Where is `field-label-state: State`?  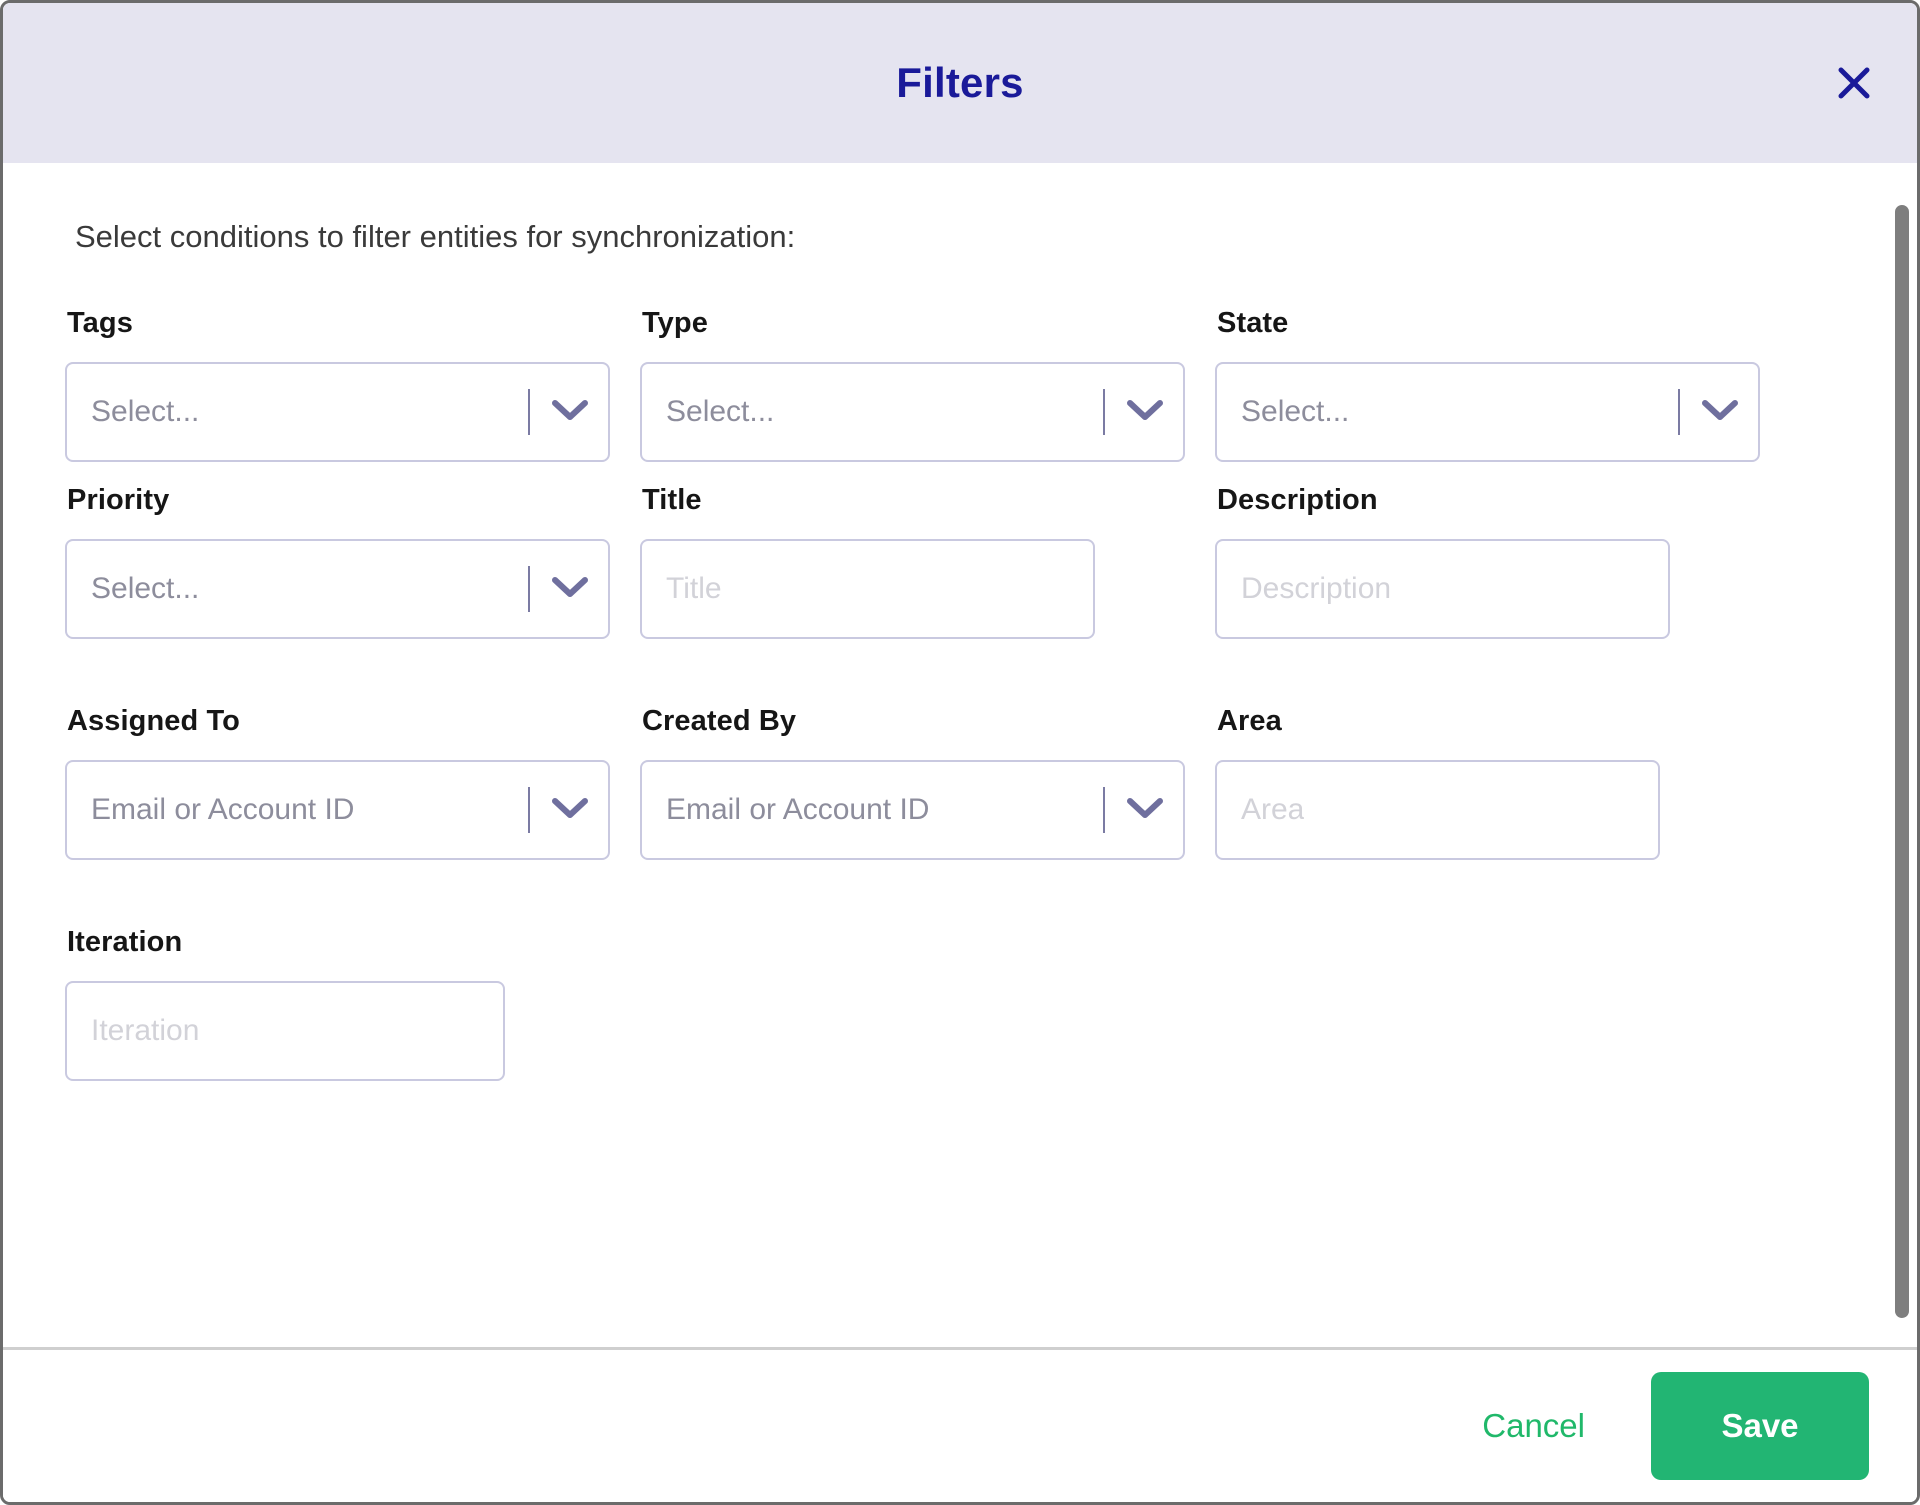 field-label-state: State is located at coordinates (1253, 323).